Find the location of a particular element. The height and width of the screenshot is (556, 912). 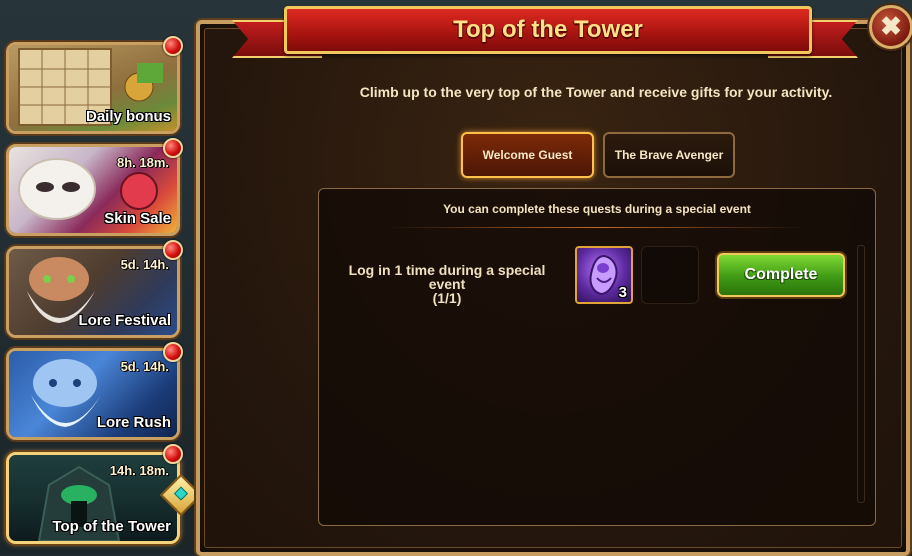

reward-item: 3 is located at coordinates (604, 275).